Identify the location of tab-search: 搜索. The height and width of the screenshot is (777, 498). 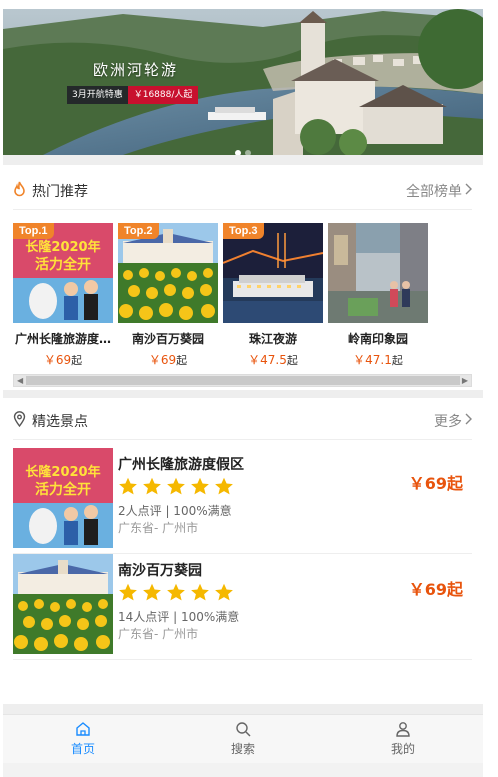
(243, 739).